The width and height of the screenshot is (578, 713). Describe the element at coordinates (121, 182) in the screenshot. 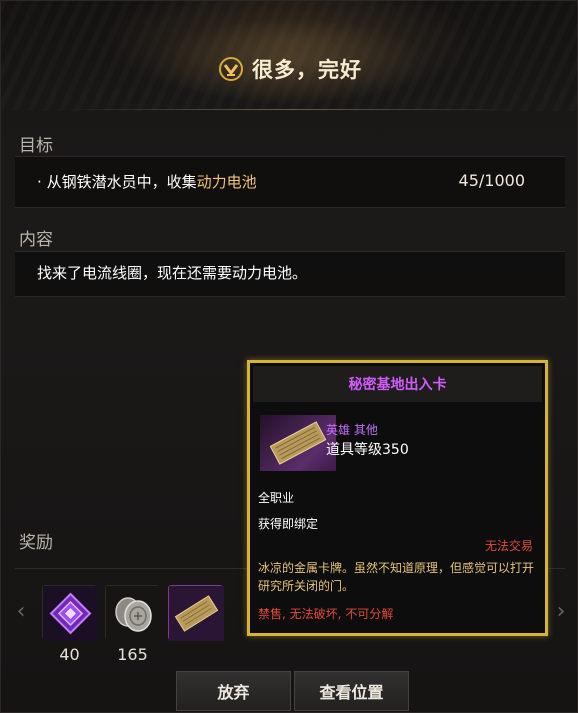

I see `objective-text-prefix: 从钢铁潜水员中，收集` at that location.